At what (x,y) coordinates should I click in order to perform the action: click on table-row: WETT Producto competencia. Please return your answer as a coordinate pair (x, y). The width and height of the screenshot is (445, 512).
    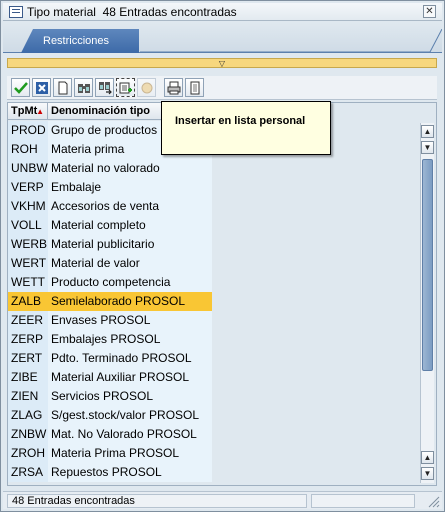
    Looking at the image, I should click on (214, 282).